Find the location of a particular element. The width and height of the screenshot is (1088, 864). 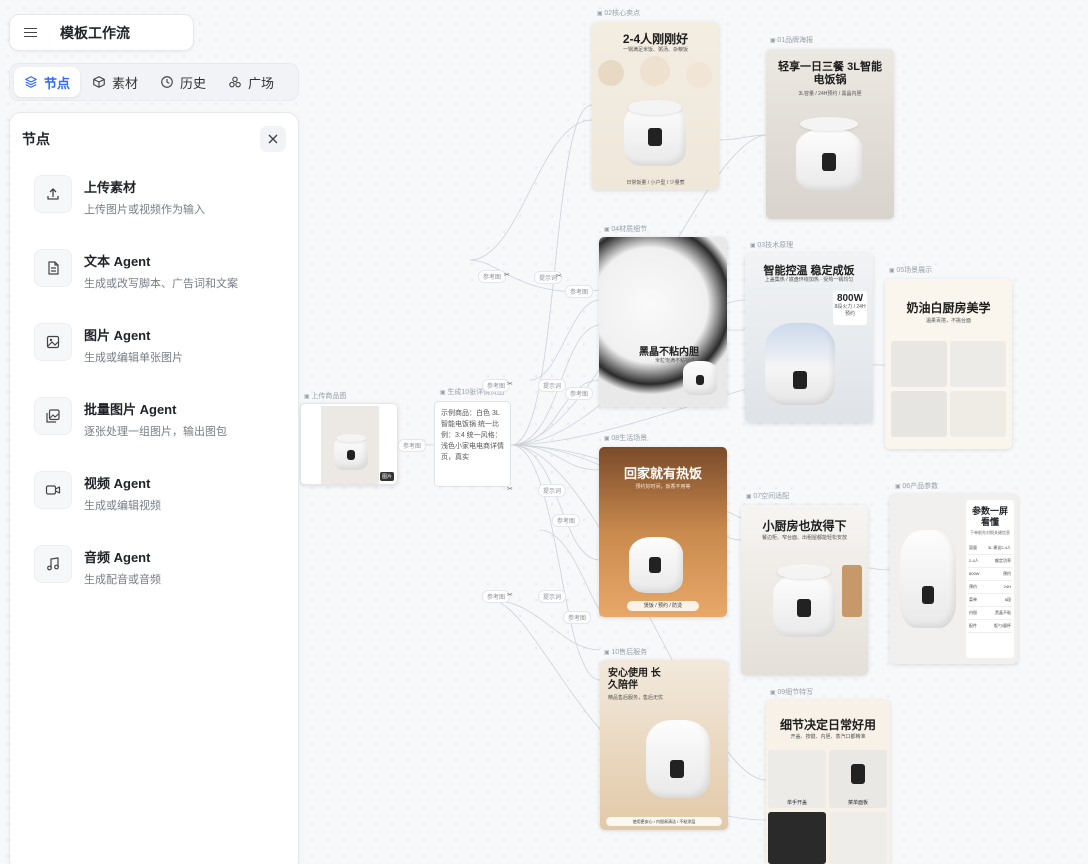

card-01-sub: 3L容量 / 24H预约 / 黑晶内胆 is located at coordinates (830, 94).